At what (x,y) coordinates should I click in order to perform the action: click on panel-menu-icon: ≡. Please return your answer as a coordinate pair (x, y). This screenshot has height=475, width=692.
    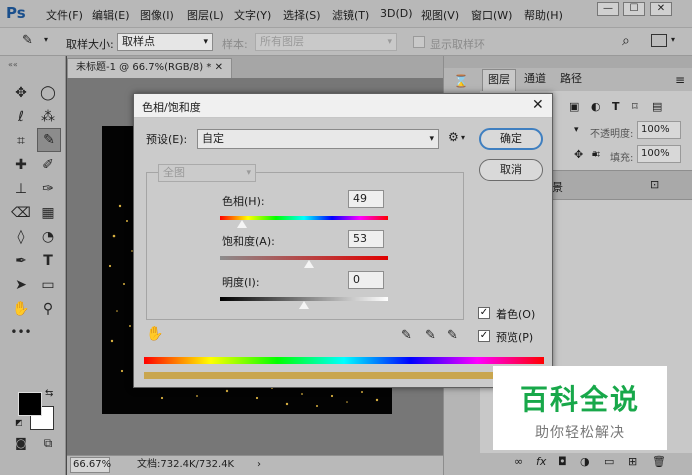
    Looking at the image, I should click on (680, 80).